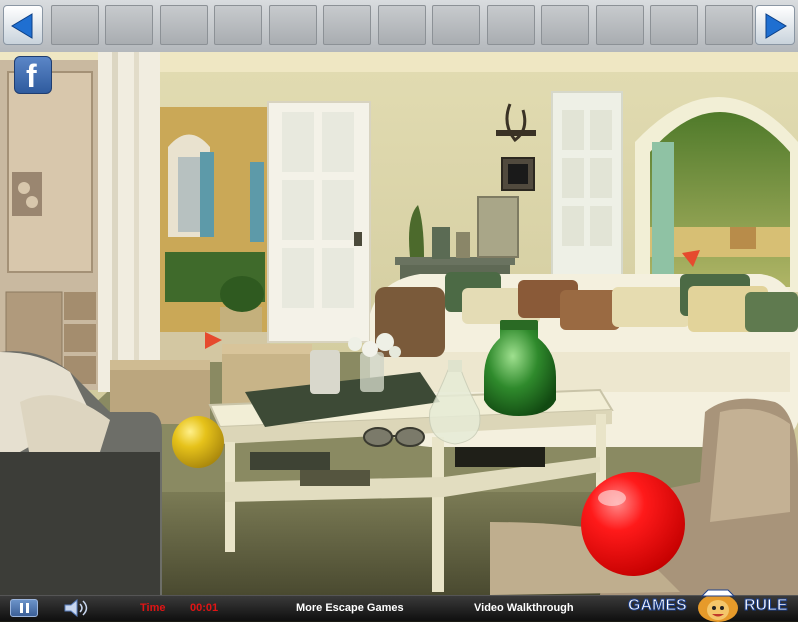  I want to click on facebook-icon: f, so click(31, 76).